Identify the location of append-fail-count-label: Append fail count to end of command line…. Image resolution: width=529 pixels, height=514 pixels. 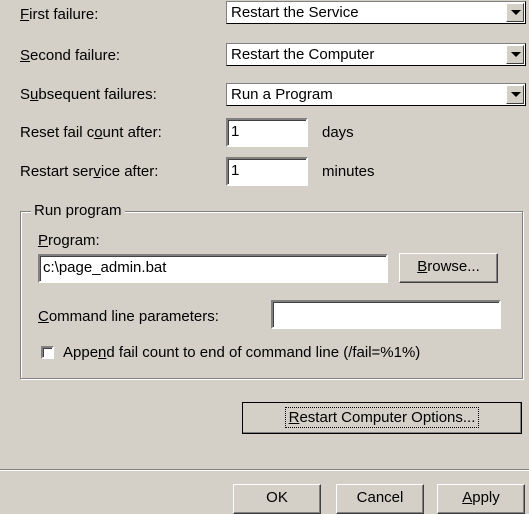
(242, 352).